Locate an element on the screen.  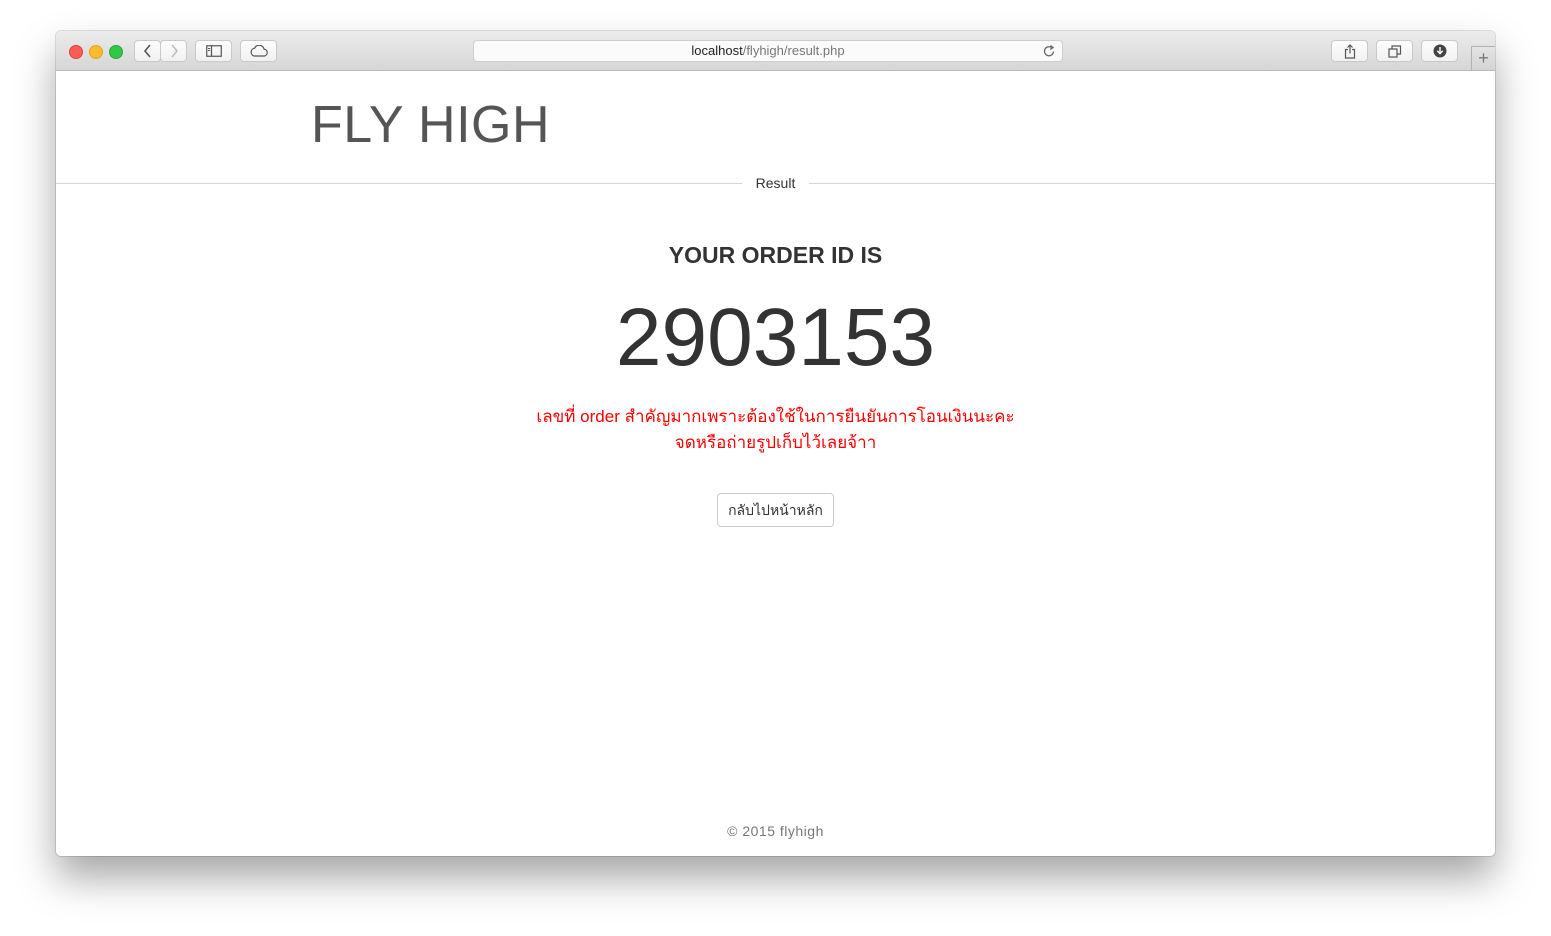
order-heading: YOUR ORDER ID IS is located at coordinates (775, 255).